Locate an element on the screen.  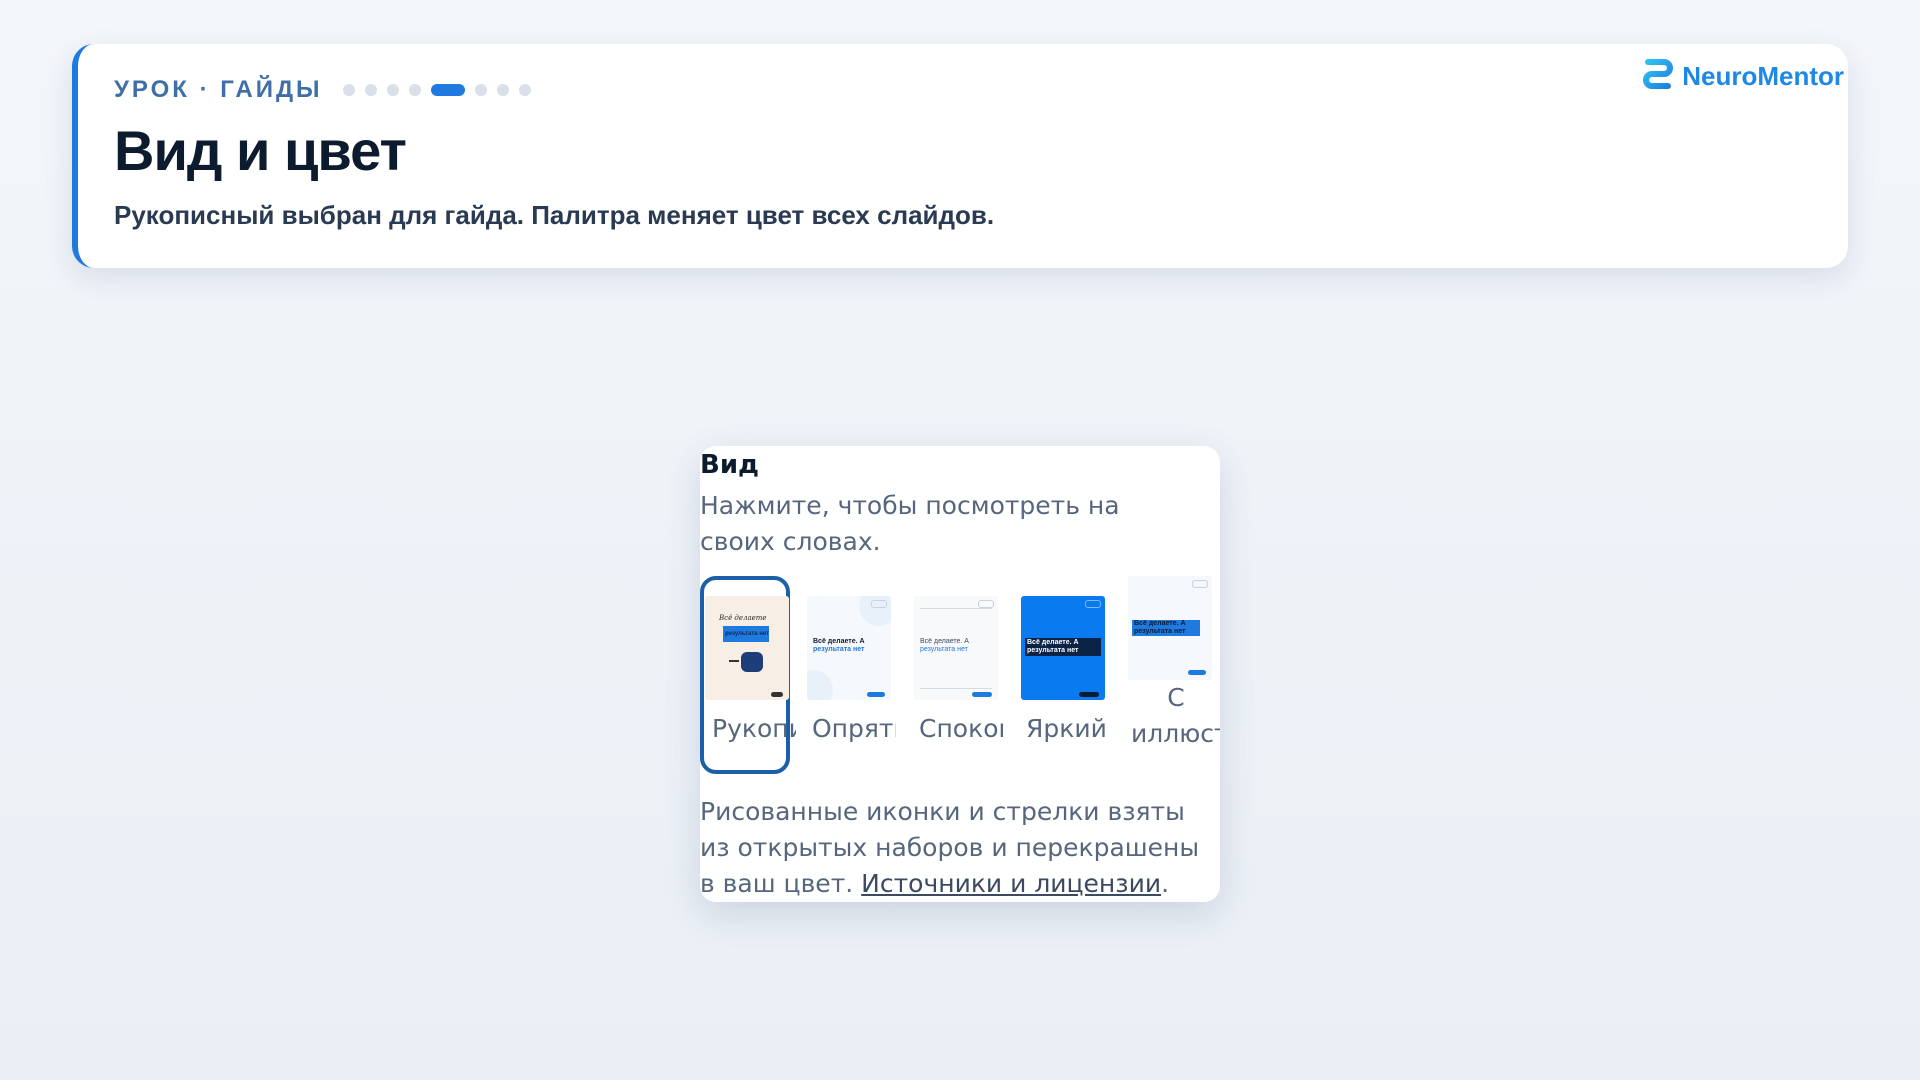
style-option-handwritten: Всё делаете результата нет Рукописный is located at coordinates (748, 675).